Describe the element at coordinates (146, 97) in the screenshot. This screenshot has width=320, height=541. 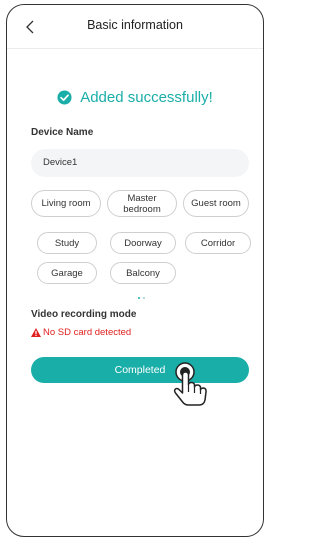
I see `success-message: Added successfully!` at that location.